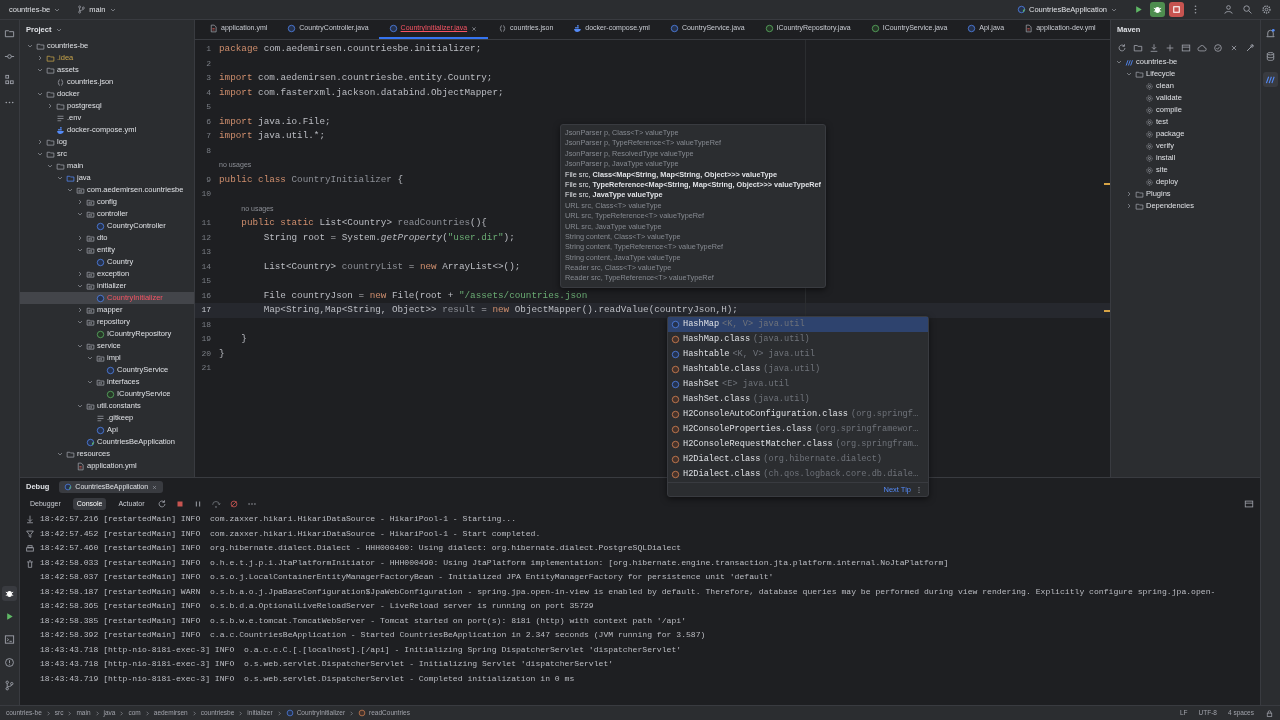 The width and height of the screenshot is (1280, 720). Describe the element at coordinates (1154, 48) in the screenshot. I see `download-icon` at that location.